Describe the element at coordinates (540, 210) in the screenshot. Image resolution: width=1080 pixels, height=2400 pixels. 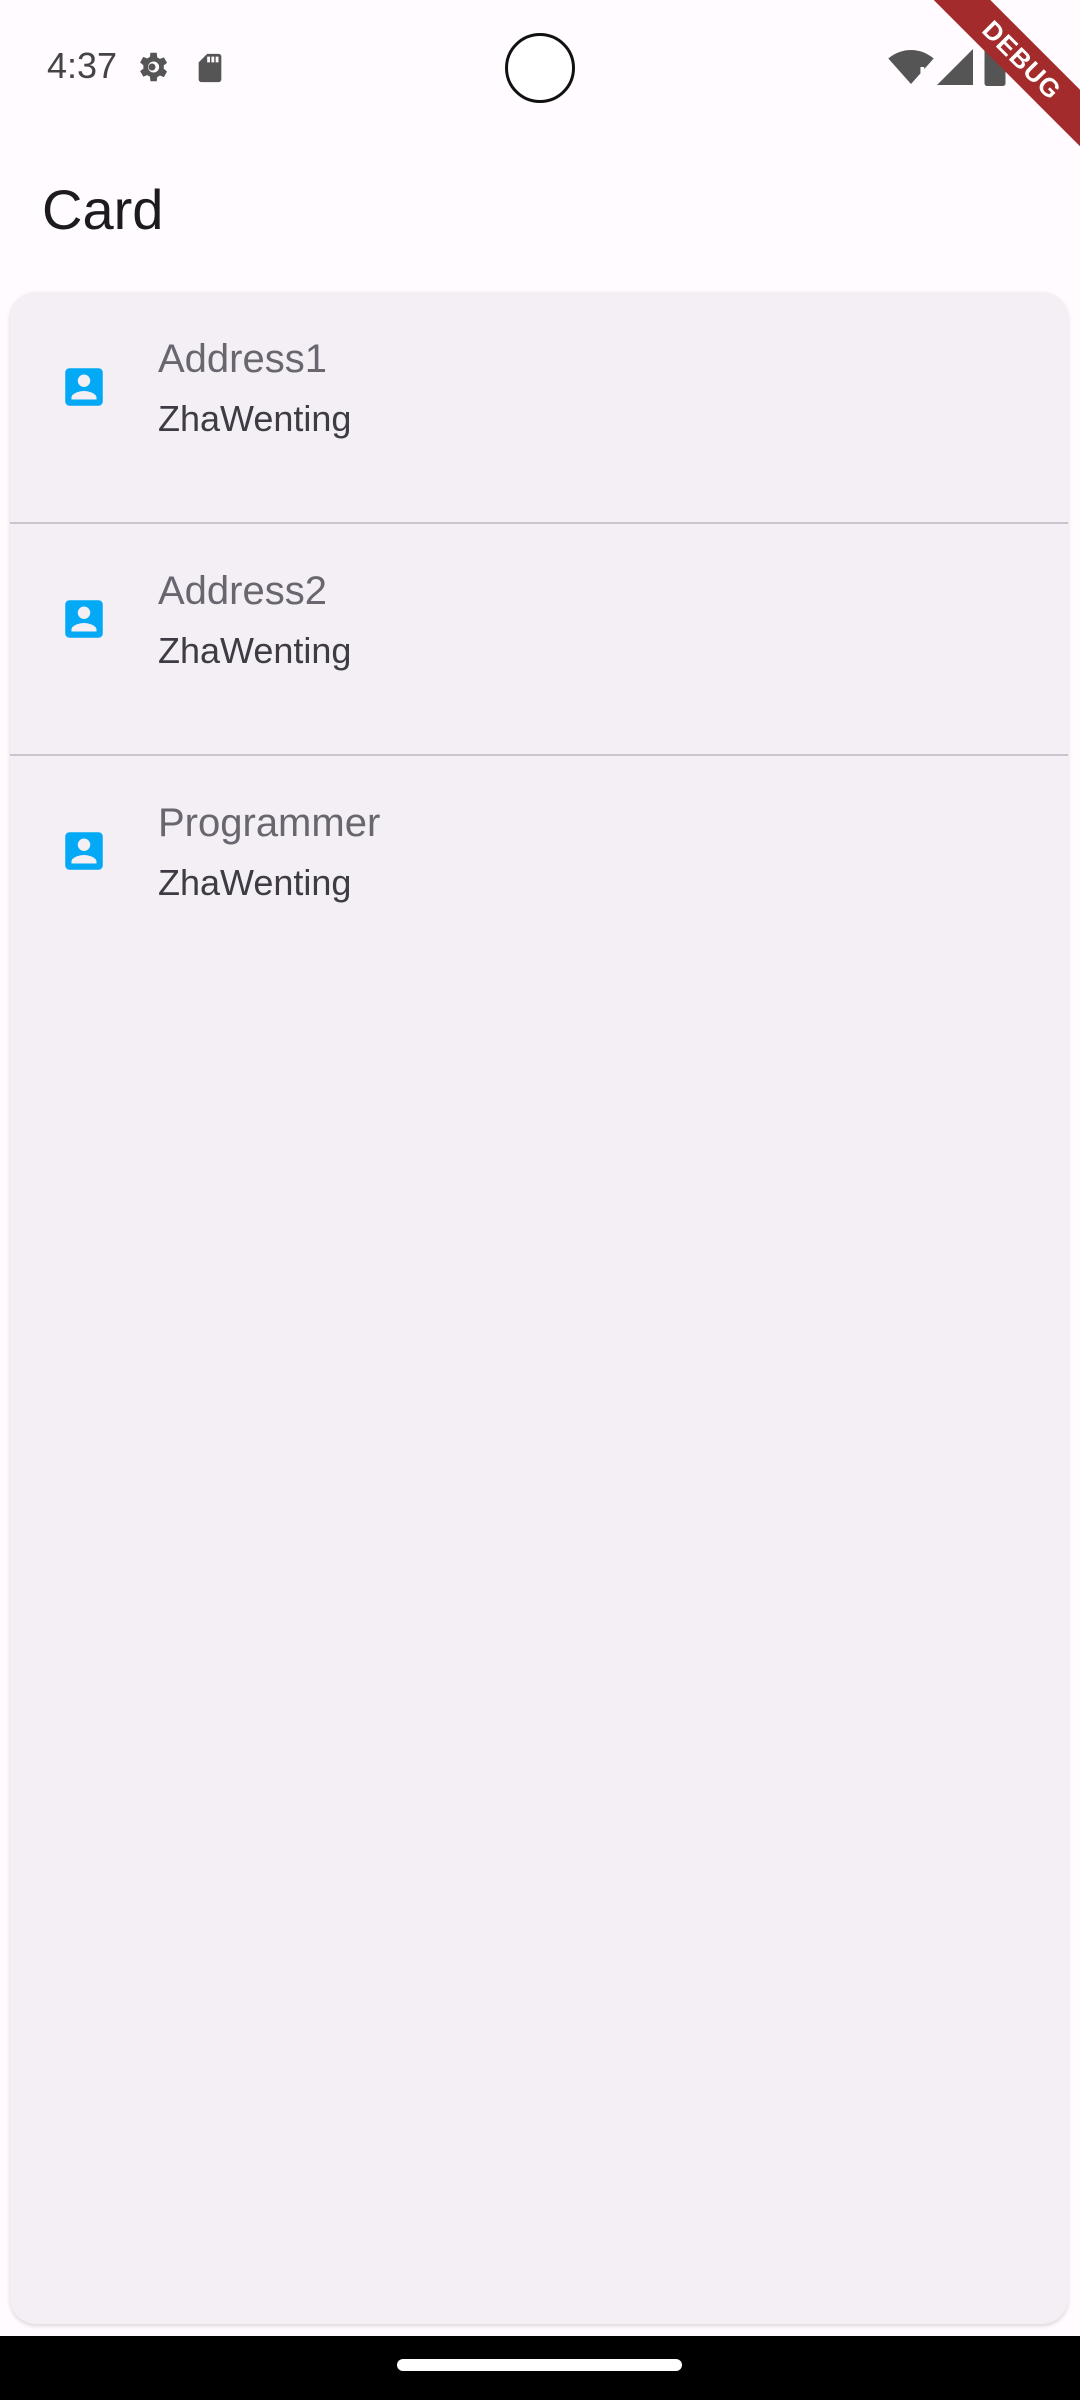
I see `app-bar: Card` at that location.